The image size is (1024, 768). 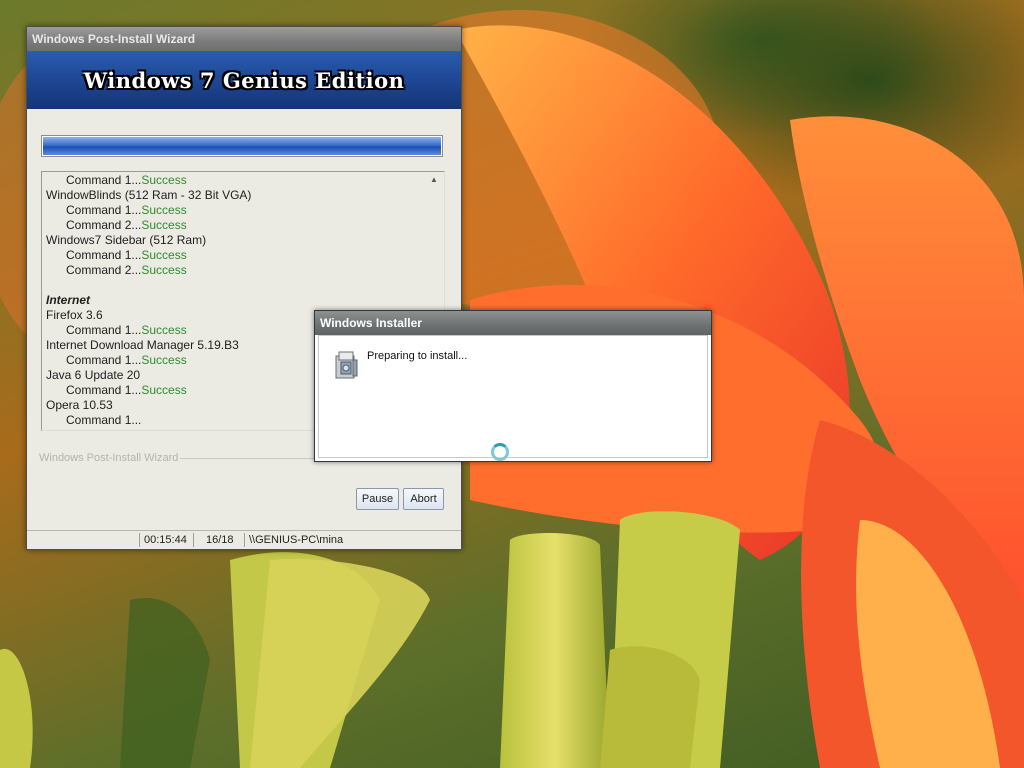 I want to click on wizard-banner-title: Windows 7 Genius Edition, so click(x=244, y=80).